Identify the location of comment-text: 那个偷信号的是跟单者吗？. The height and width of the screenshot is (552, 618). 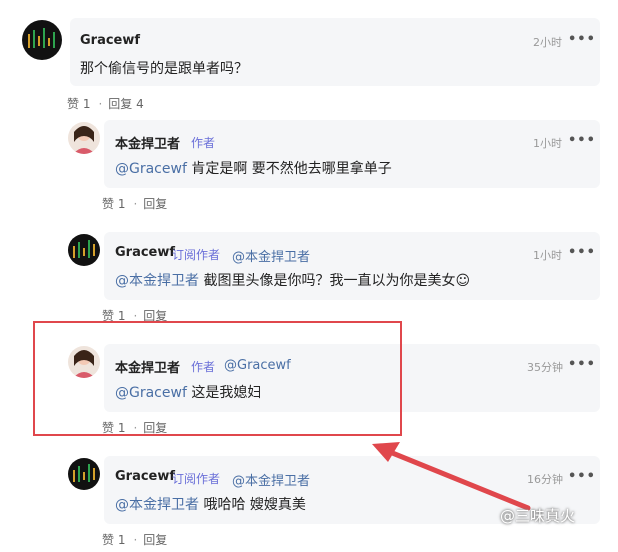
(164, 69).